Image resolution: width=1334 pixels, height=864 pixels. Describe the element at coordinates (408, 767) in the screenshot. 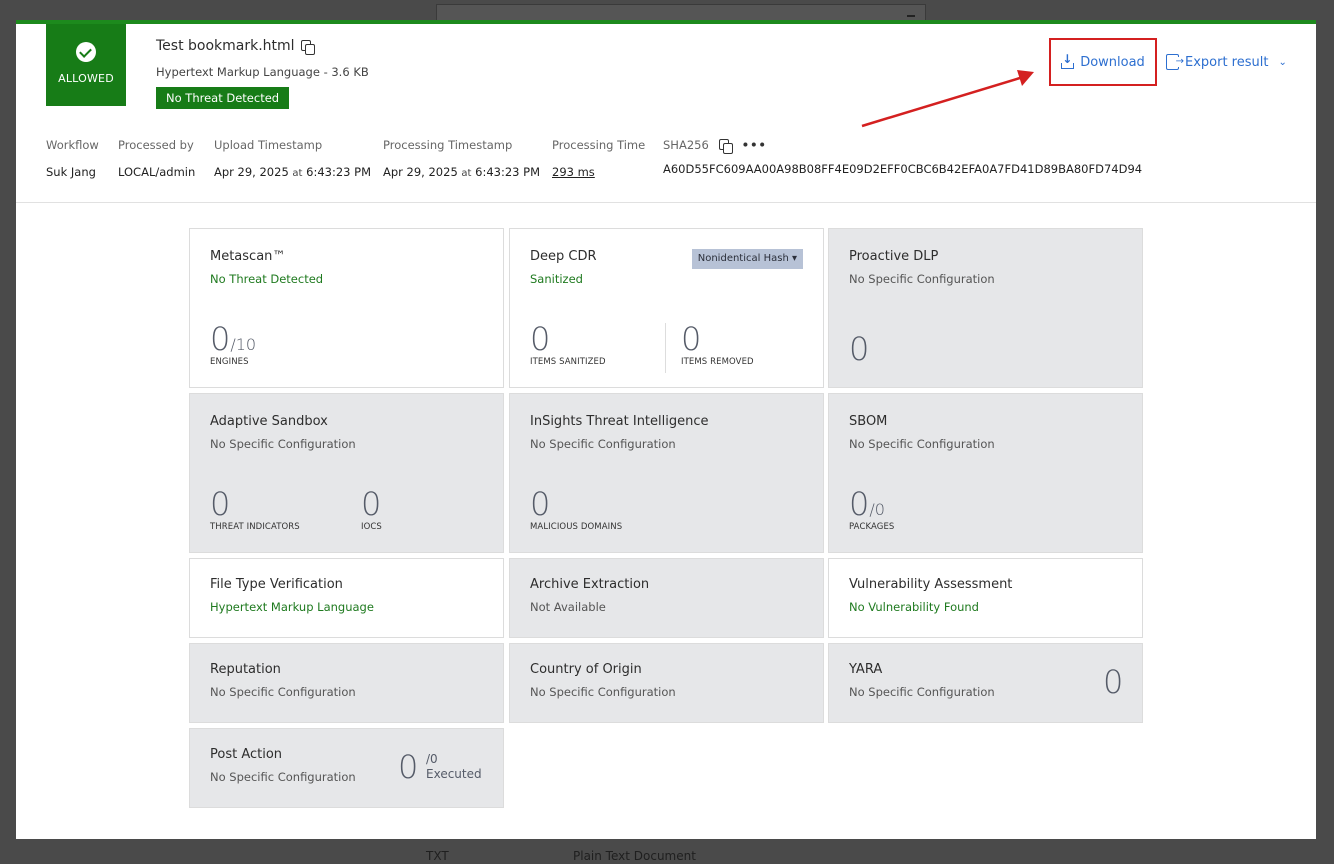

I see `post-action-count: 0` at that location.